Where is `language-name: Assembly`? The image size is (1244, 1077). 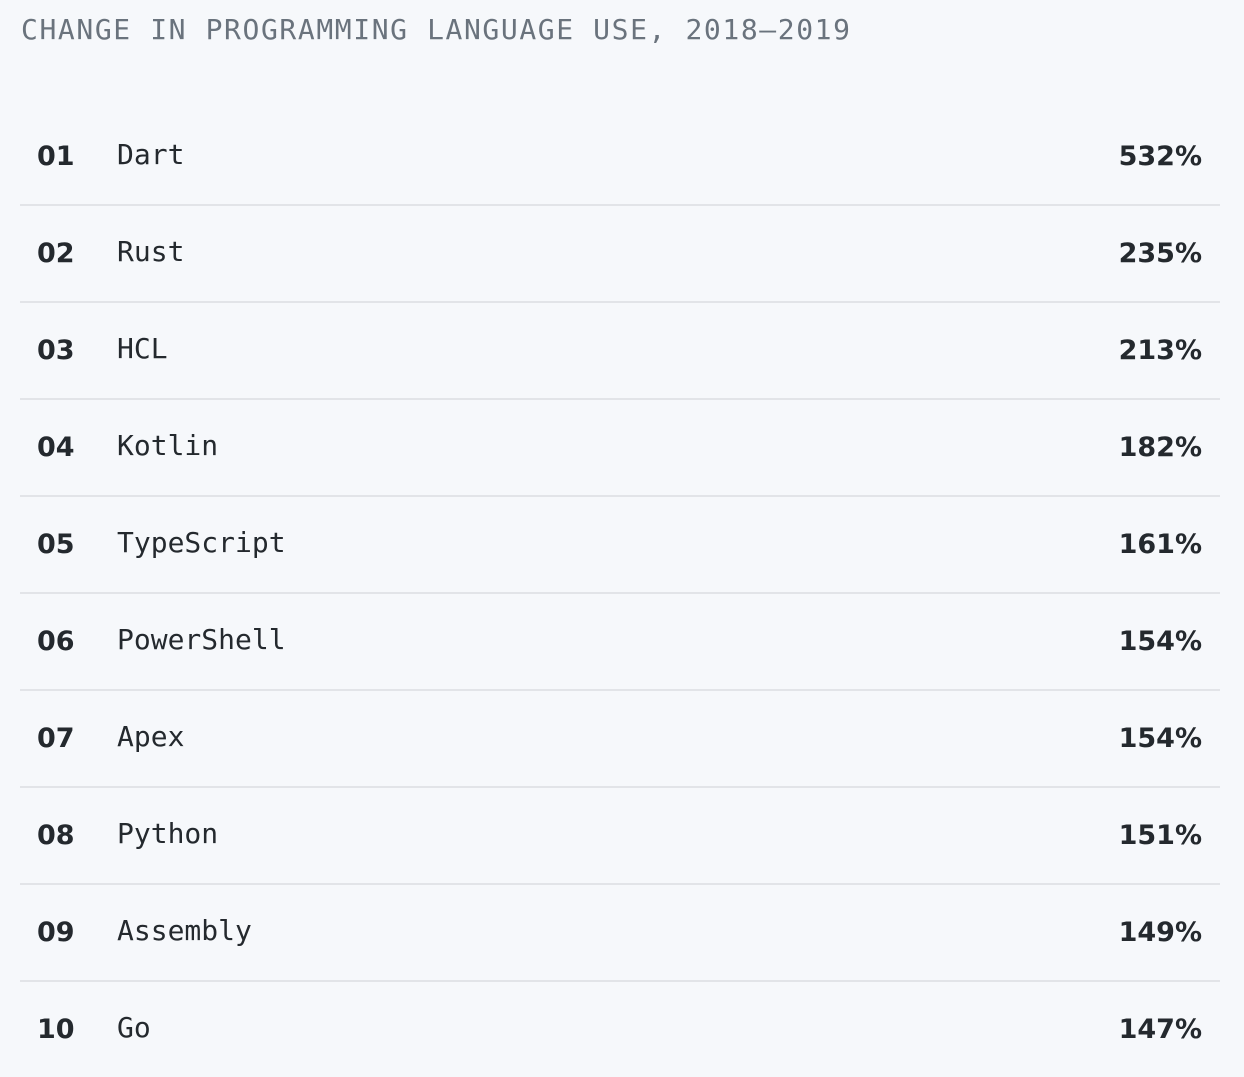
language-name: Assembly is located at coordinates (184, 930).